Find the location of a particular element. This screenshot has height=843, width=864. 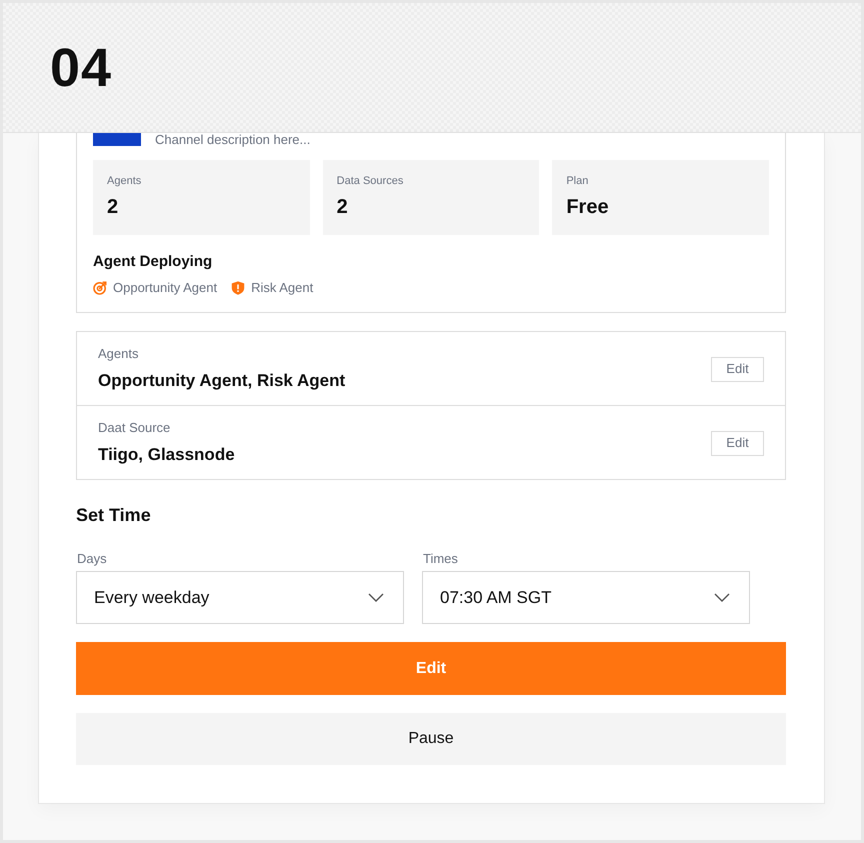

dropdown-field: Every weekday is located at coordinates (240, 597).